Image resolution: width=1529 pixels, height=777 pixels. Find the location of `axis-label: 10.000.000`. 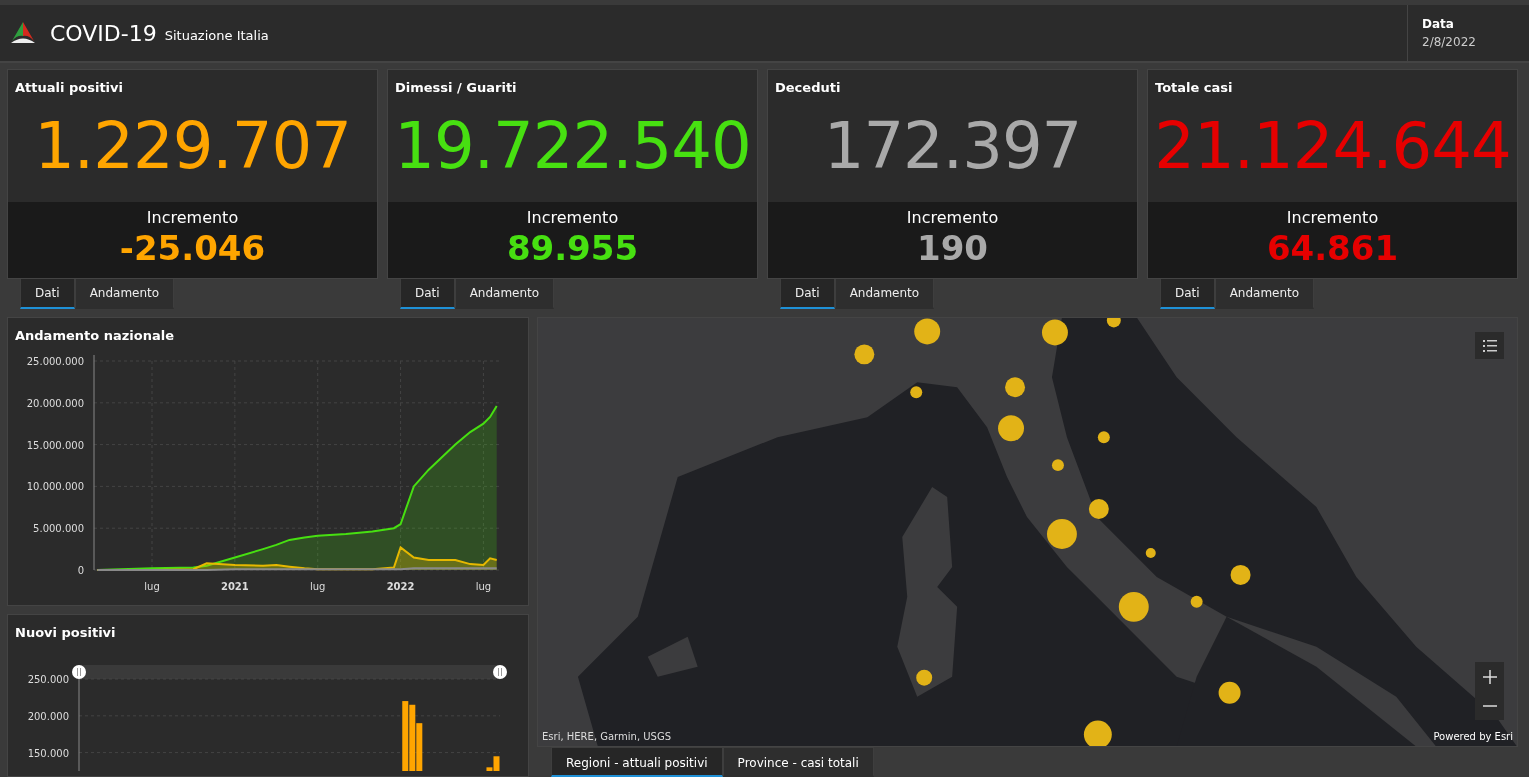

axis-label: 10.000.000 is located at coordinates (55, 486).